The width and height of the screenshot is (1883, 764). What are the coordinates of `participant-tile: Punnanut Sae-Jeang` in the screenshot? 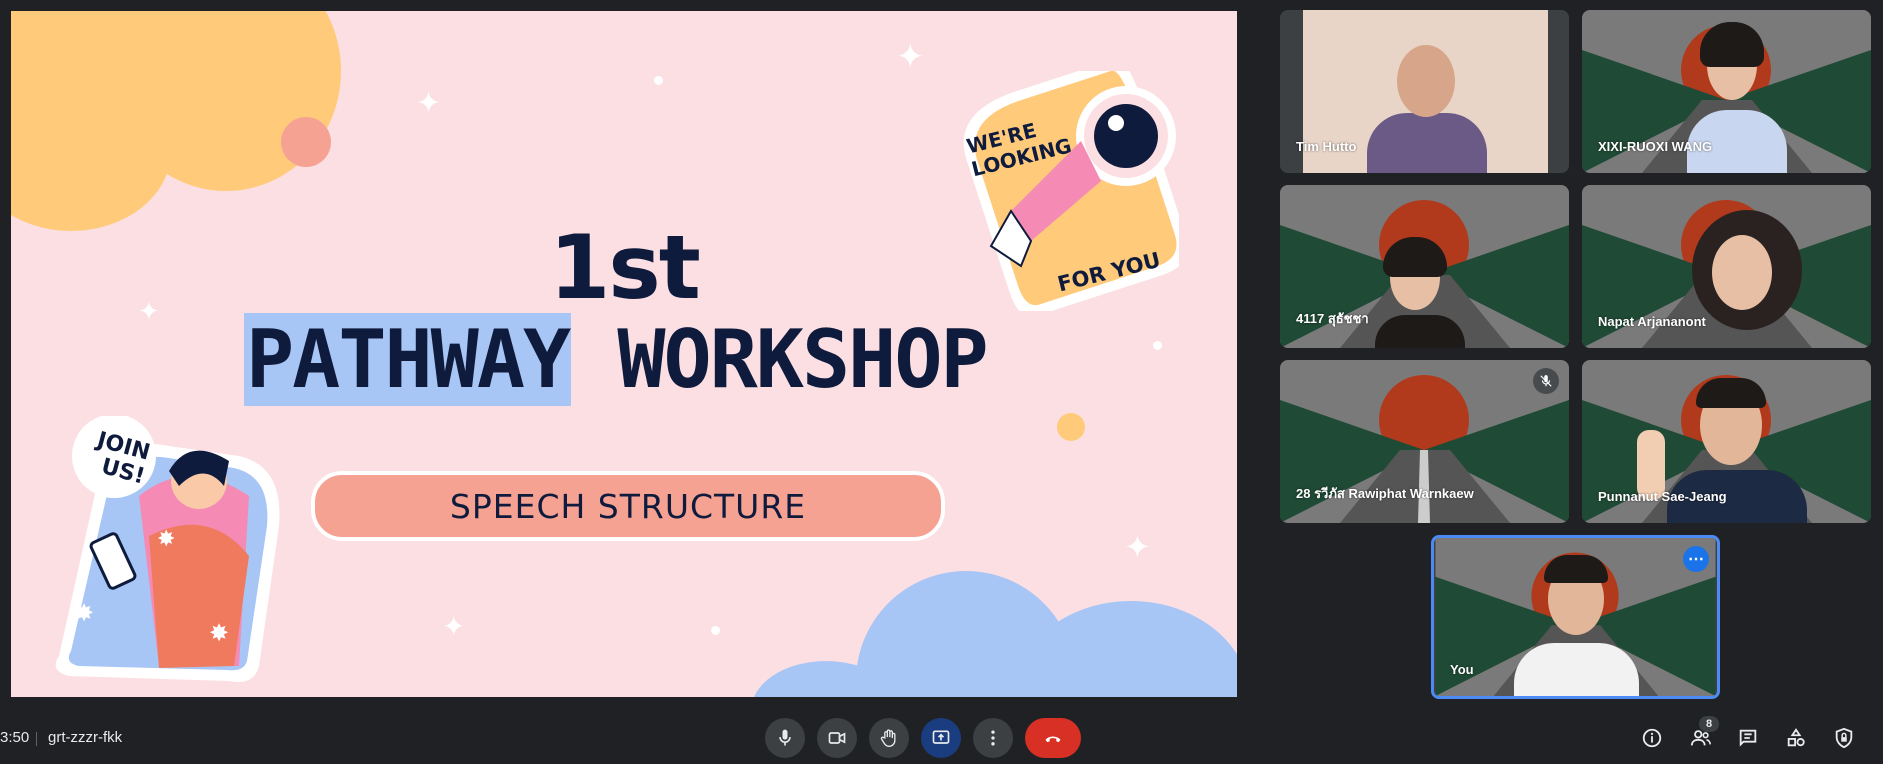 It's located at (1726, 441).